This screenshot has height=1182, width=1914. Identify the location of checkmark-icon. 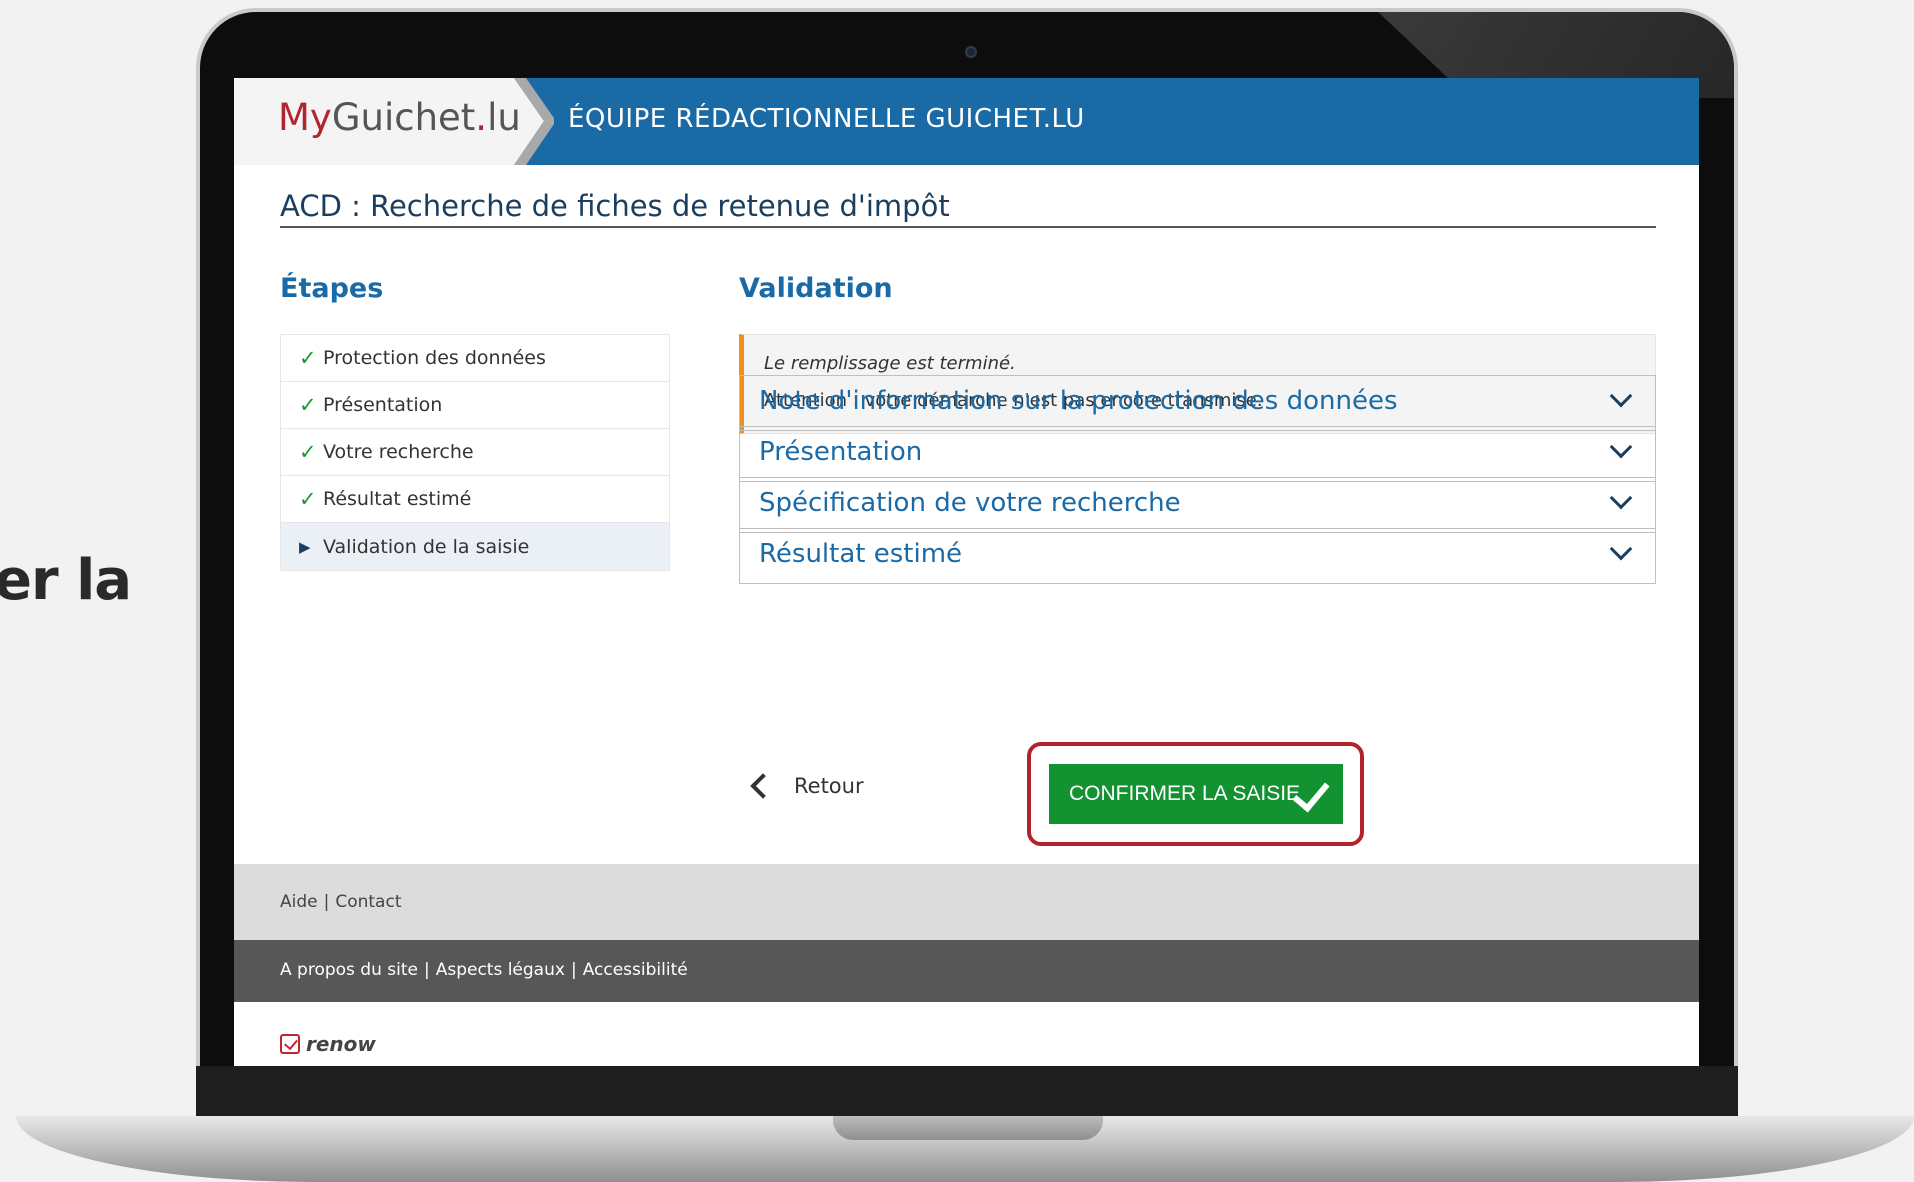
(1311, 793).